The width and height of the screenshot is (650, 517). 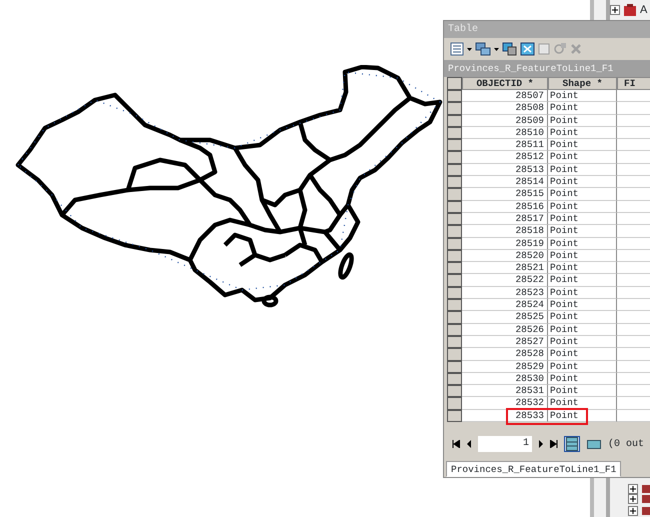 What do you see at coordinates (505, 391) in the screenshot?
I see `table-cell: 28531` at bounding box center [505, 391].